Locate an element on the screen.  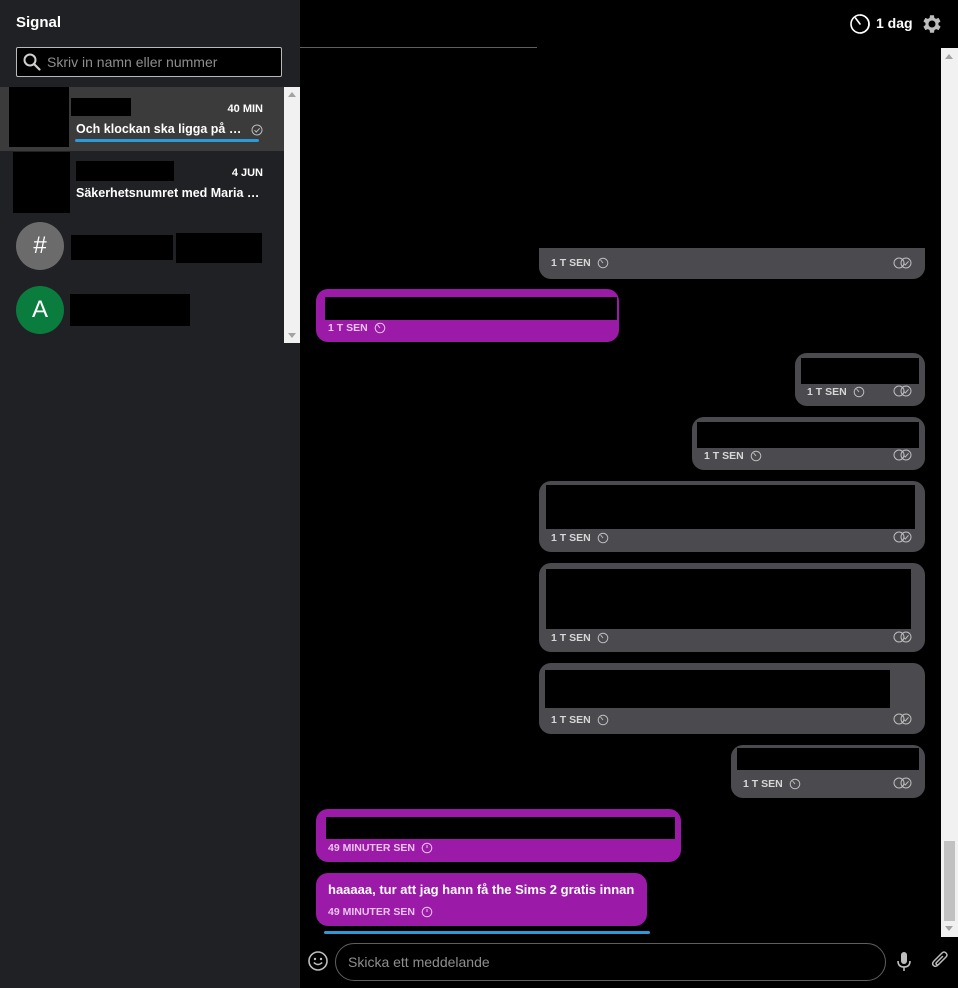
conversation-date: 4 JUN is located at coordinates (247, 173).